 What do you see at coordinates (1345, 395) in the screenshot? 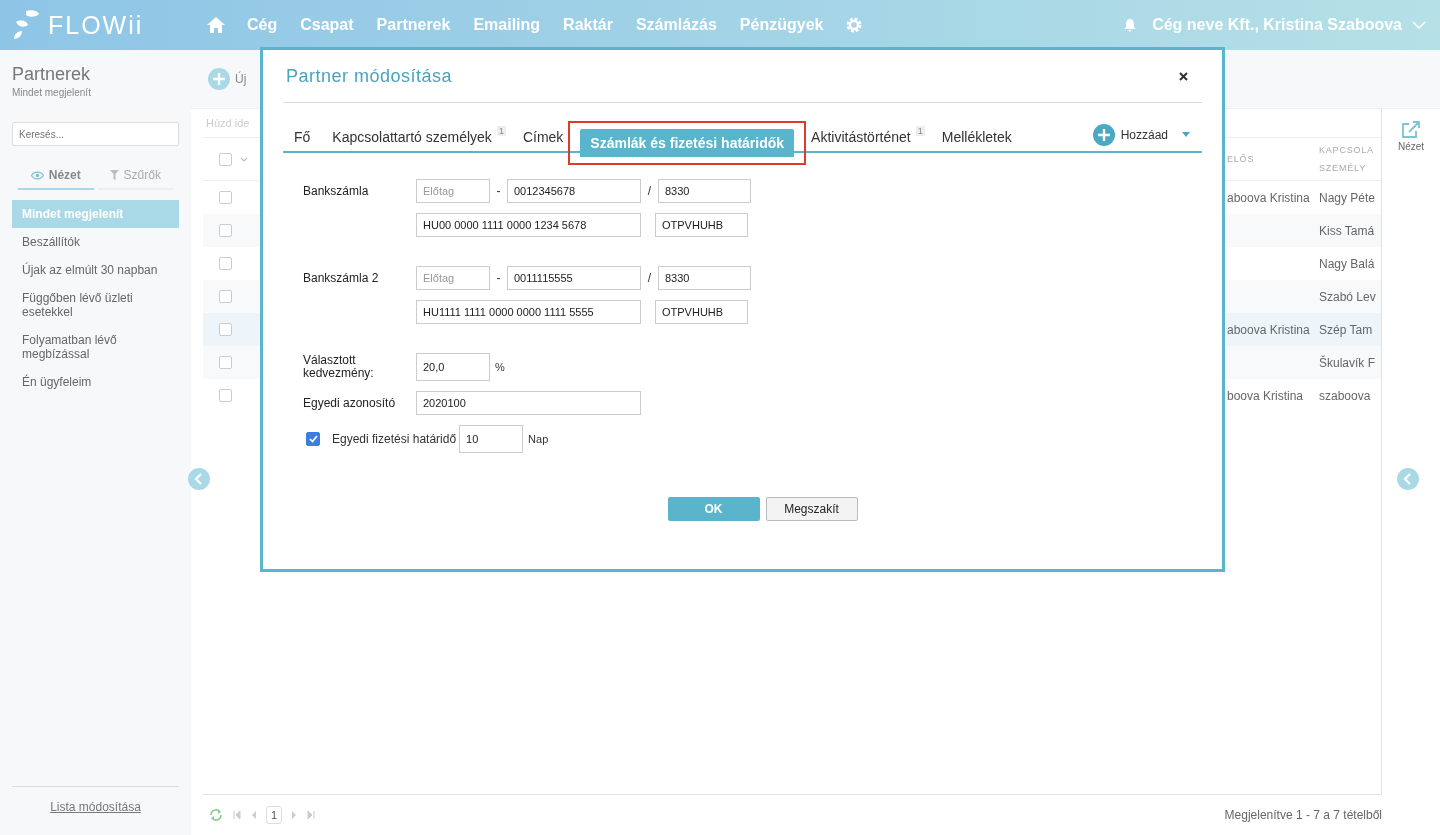
I see `table-cell: szaboova` at bounding box center [1345, 395].